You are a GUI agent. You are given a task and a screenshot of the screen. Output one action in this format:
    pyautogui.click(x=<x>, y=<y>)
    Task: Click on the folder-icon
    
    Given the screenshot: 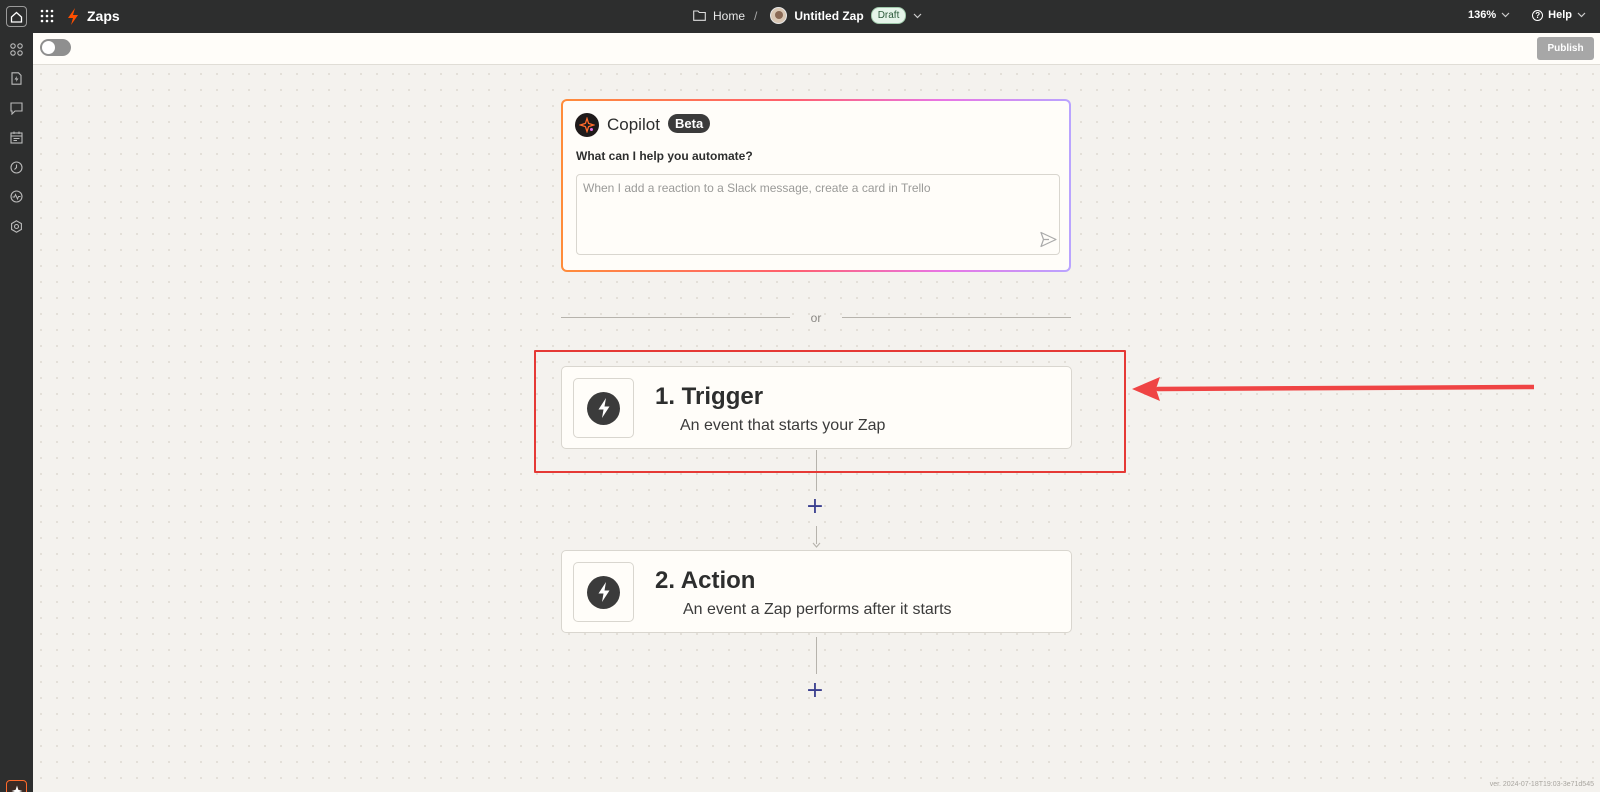 What is the action you would take?
    pyautogui.click(x=699, y=15)
    